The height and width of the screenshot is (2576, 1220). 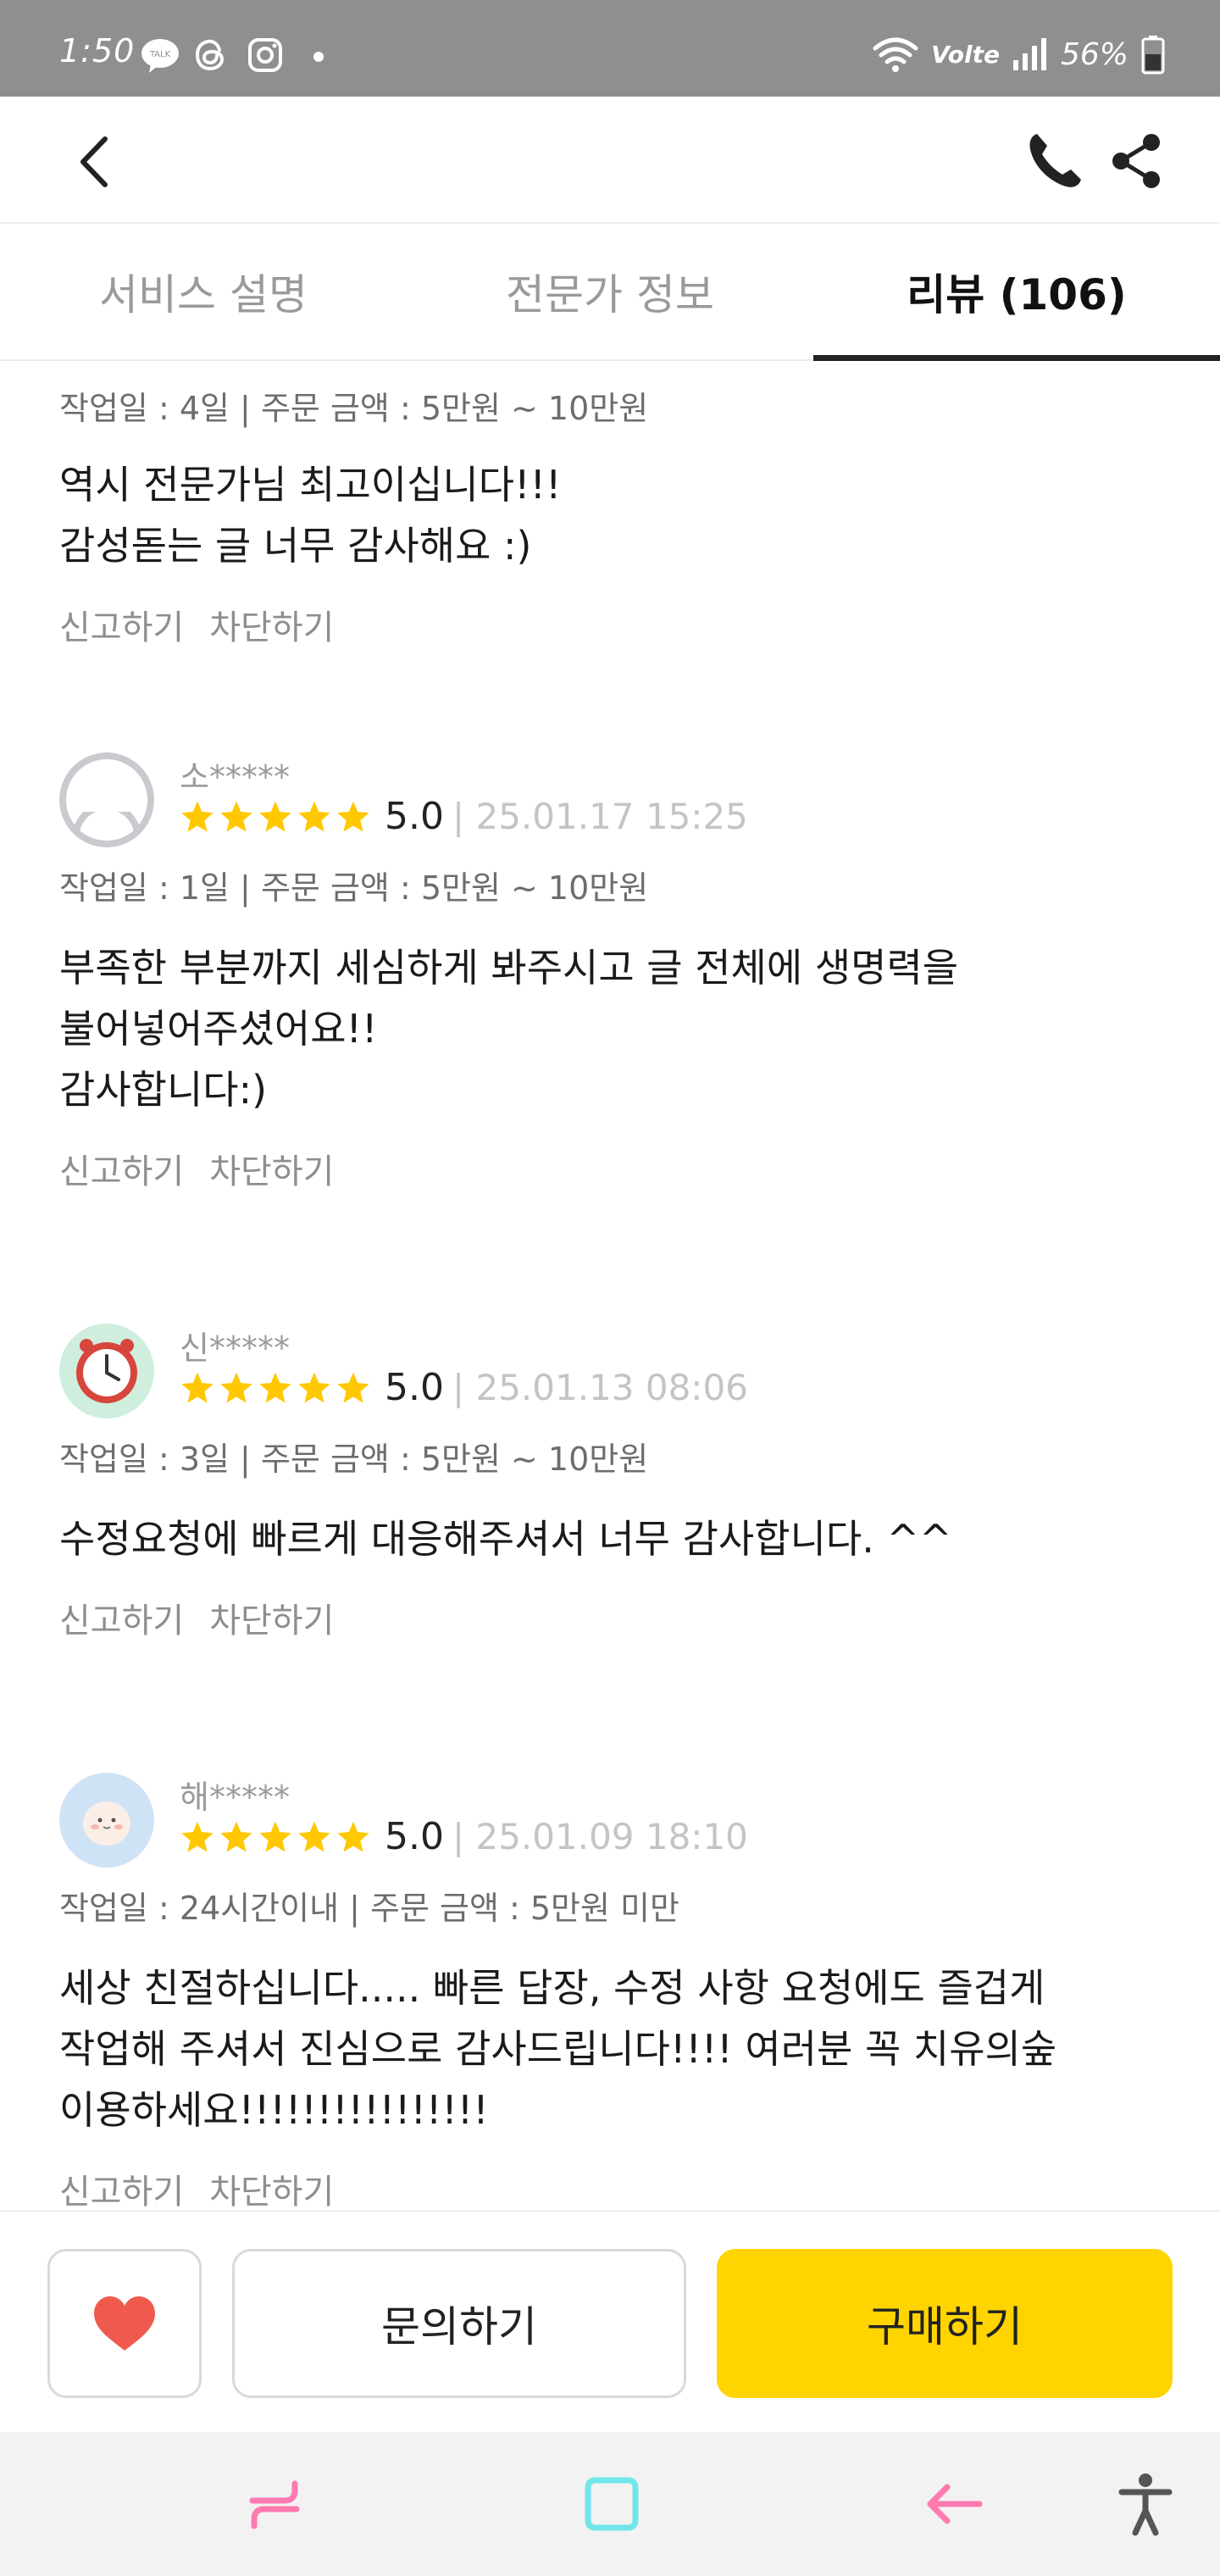 I want to click on threads-icon, so click(x=210, y=55).